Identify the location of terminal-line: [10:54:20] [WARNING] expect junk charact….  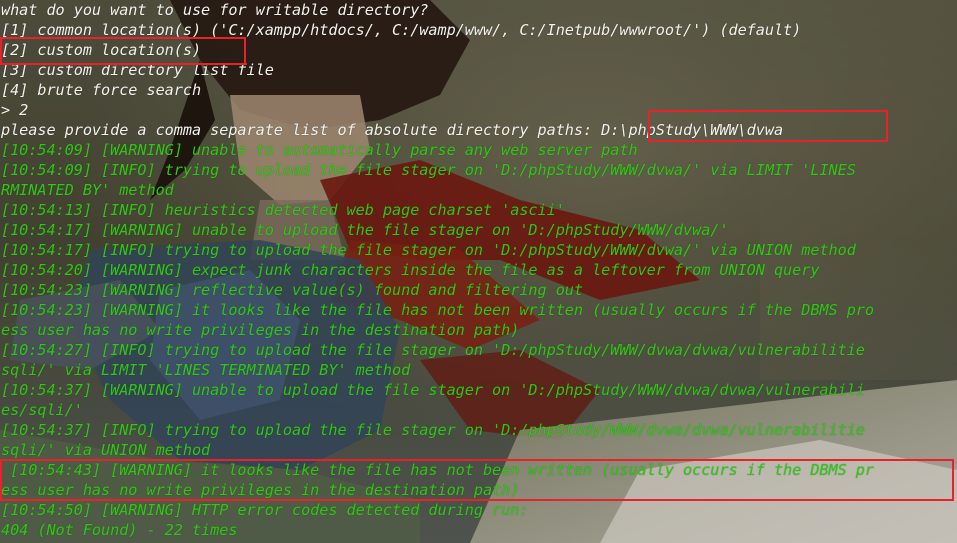
(410, 270).